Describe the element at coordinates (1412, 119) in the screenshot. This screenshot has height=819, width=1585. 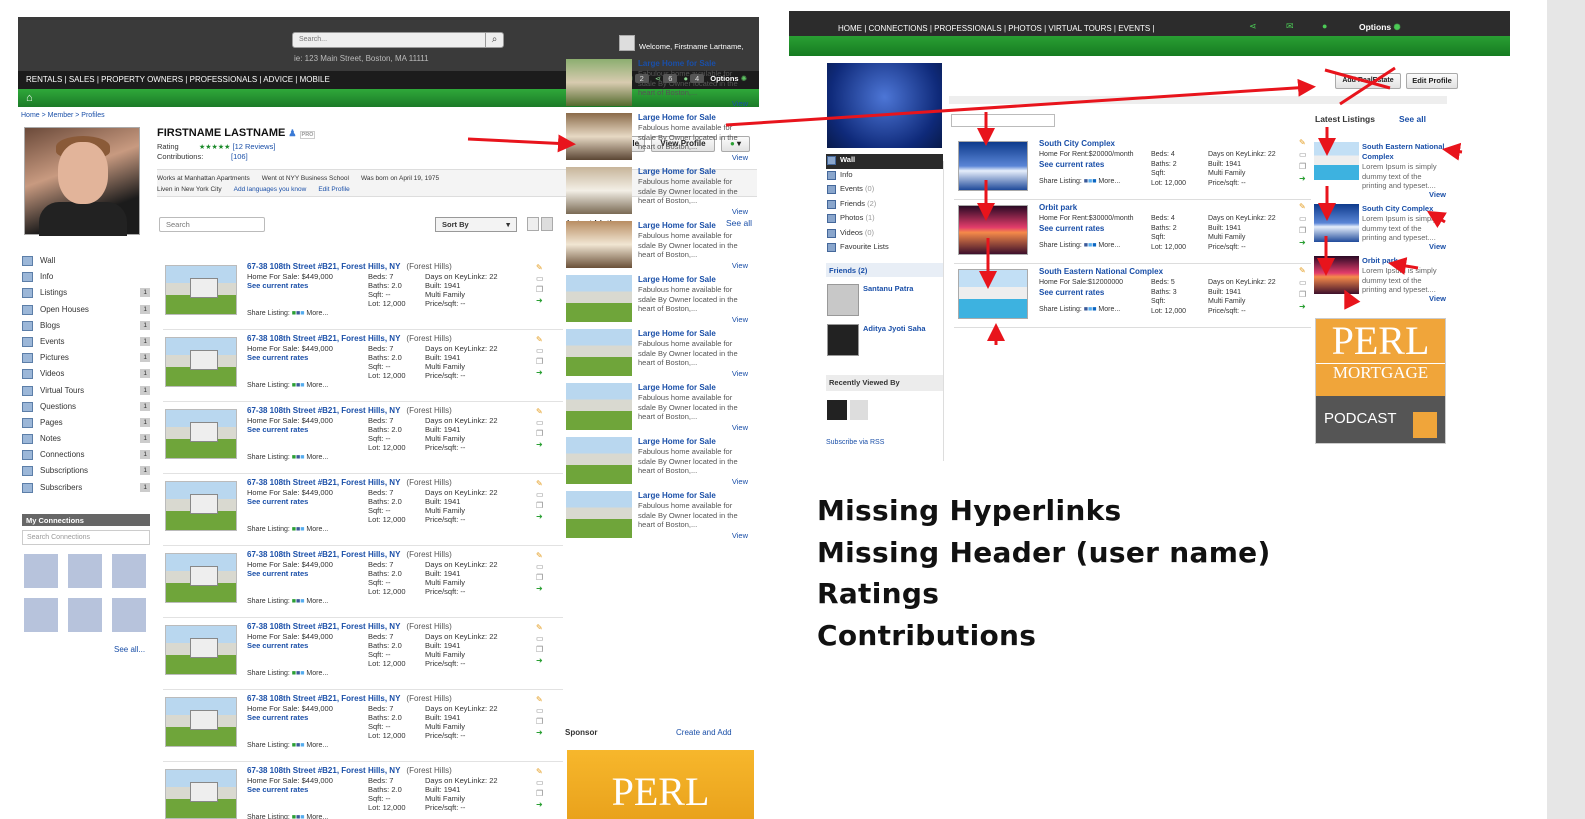
I see `latest-see-all-link: See all` at that location.